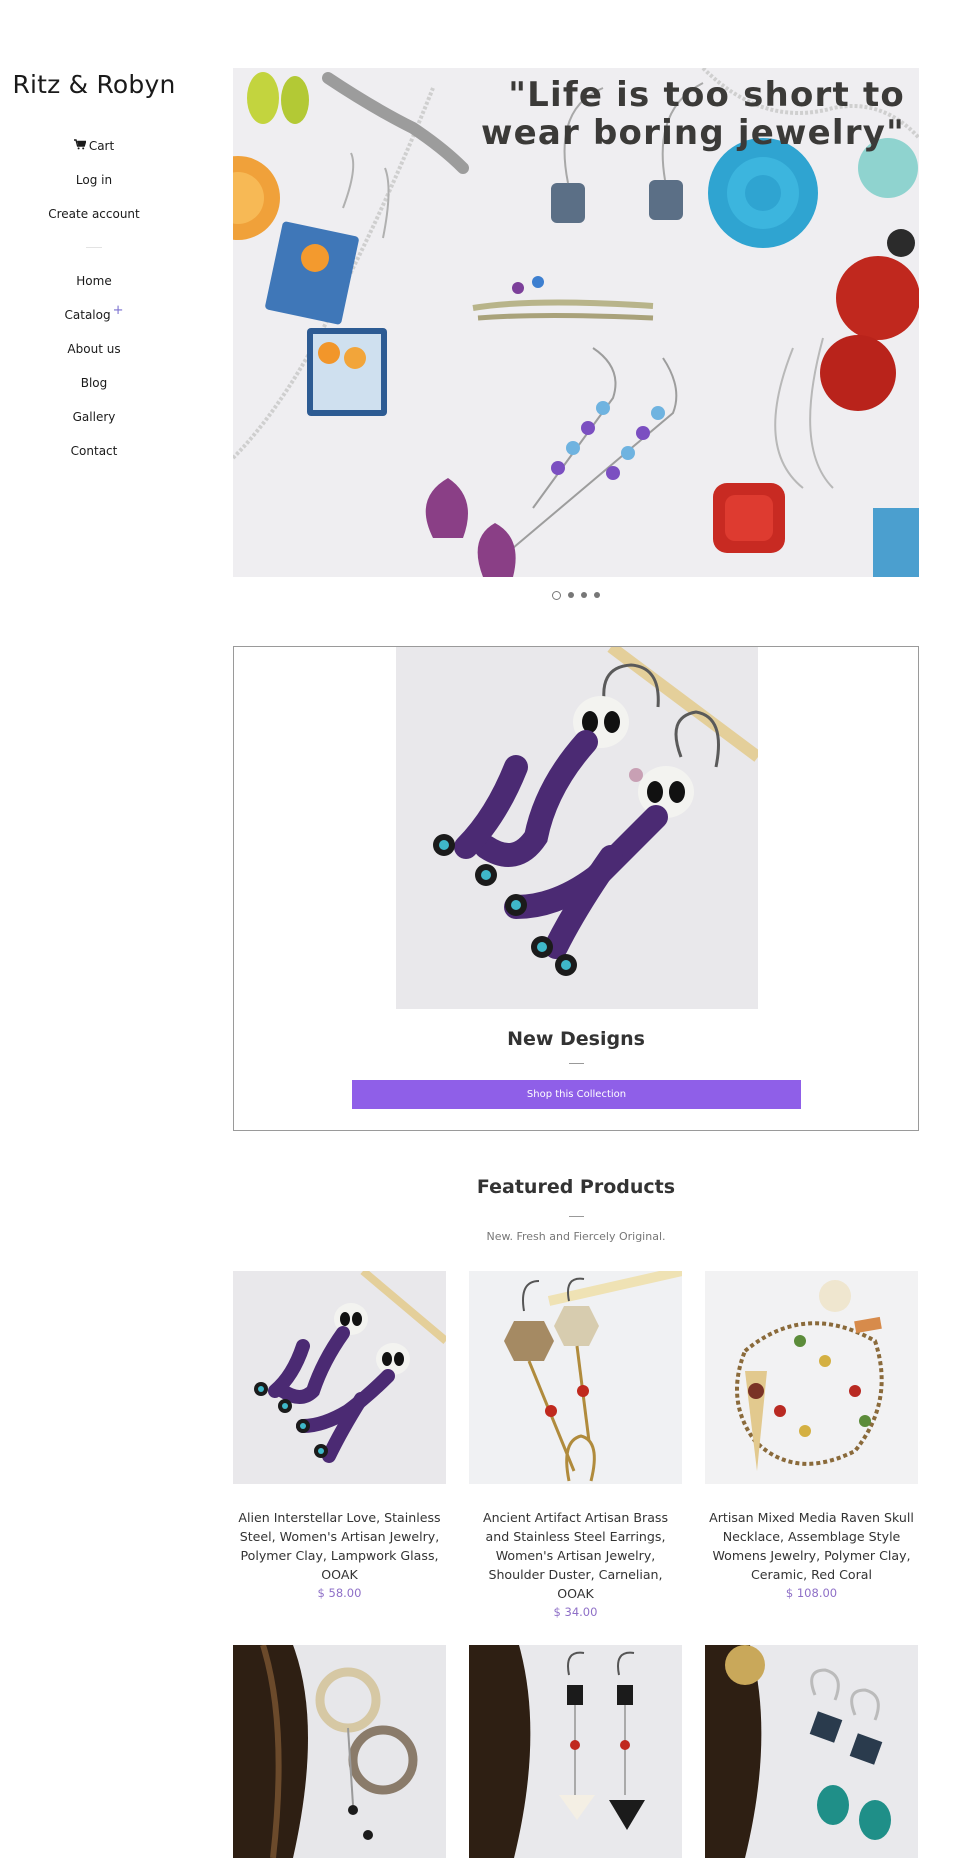  What do you see at coordinates (693, 133) in the screenshot?
I see `hero-quote-line2: wear boring jewelry"` at bounding box center [693, 133].